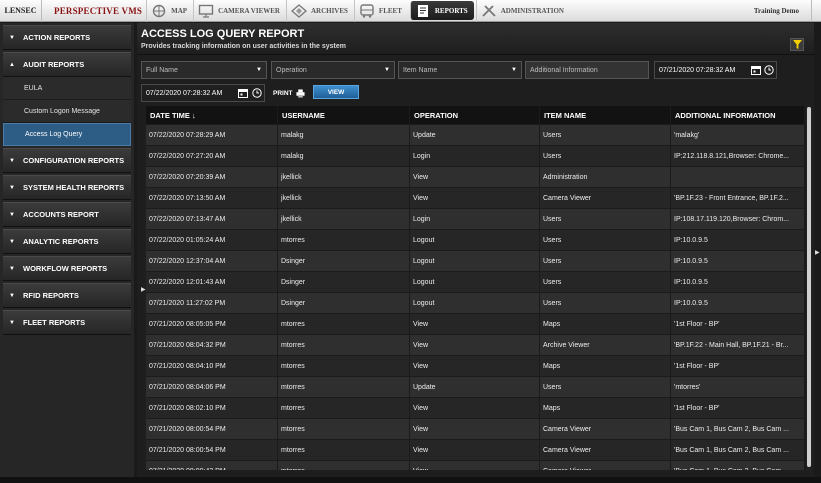  I want to click on cell-operation: Login, so click(475, 219).